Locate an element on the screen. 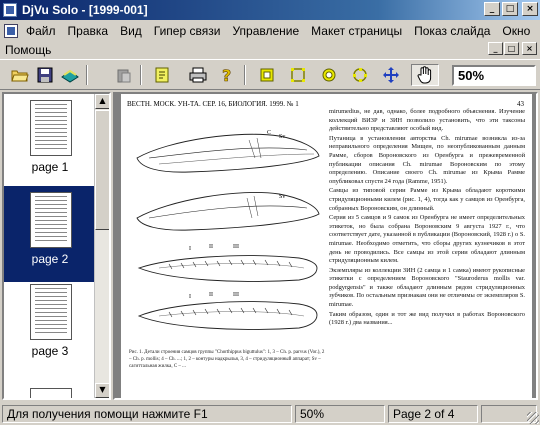 This screenshot has height=425, width=540. maximize-button: □ is located at coordinates (510, 9).